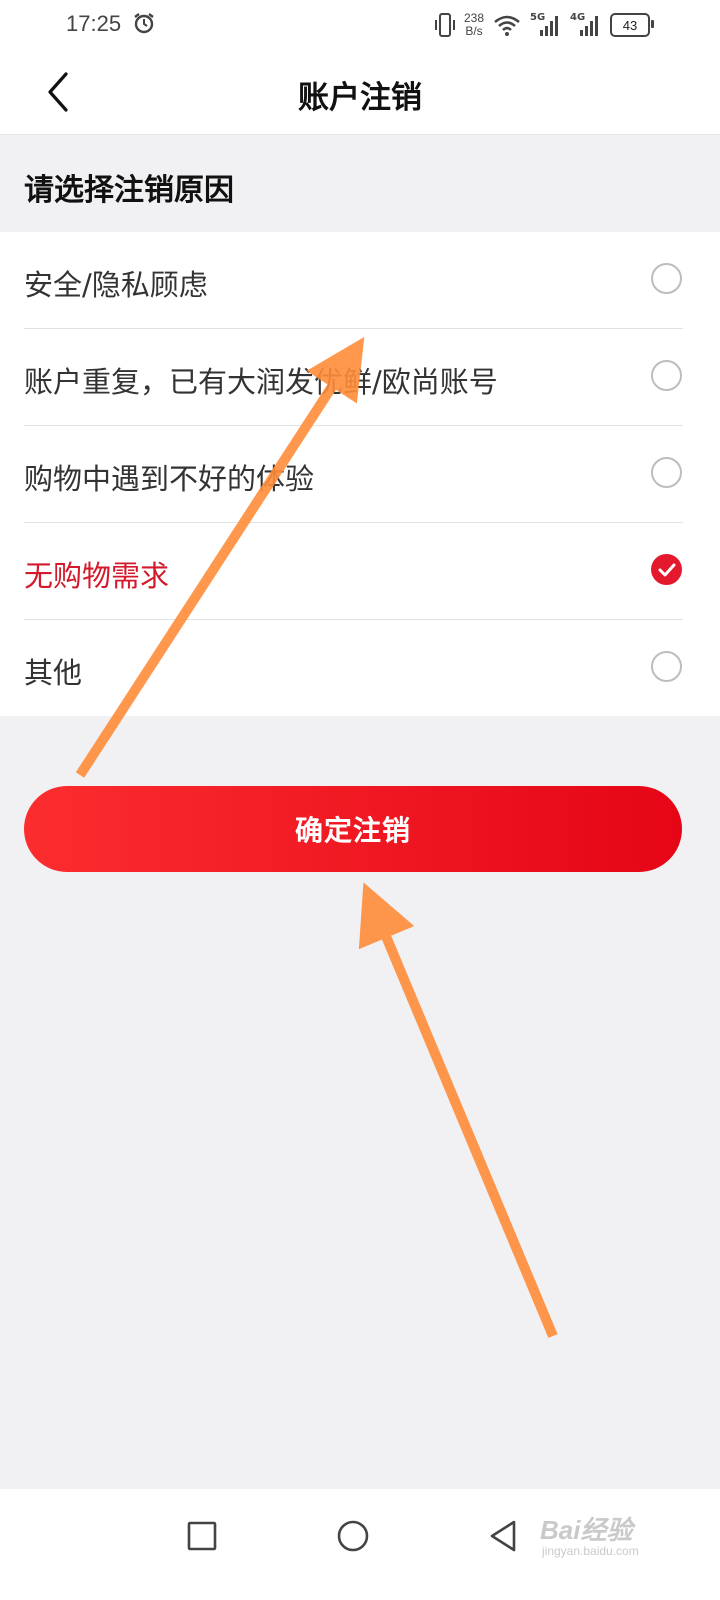 Image resolution: width=720 pixels, height=1600 pixels. I want to click on reason-item-other: 其他, so click(360, 668).